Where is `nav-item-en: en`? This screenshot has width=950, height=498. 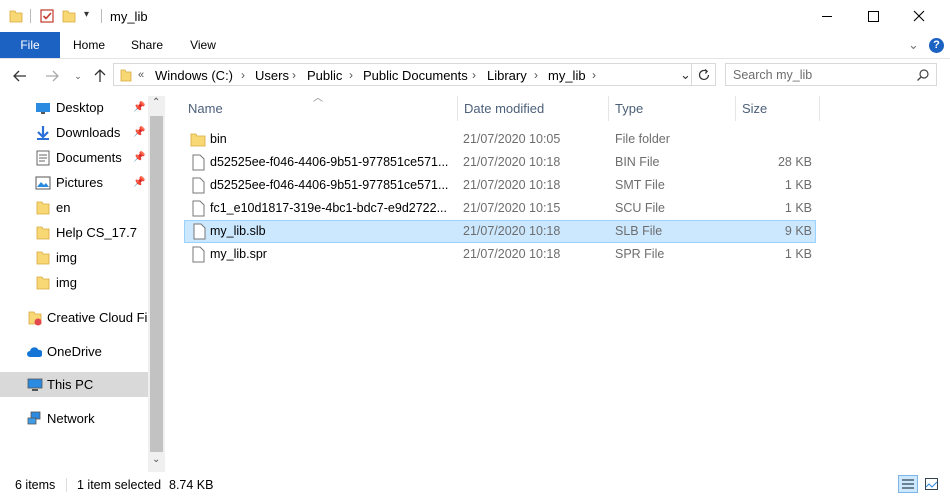 nav-item-en: en is located at coordinates (74, 207).